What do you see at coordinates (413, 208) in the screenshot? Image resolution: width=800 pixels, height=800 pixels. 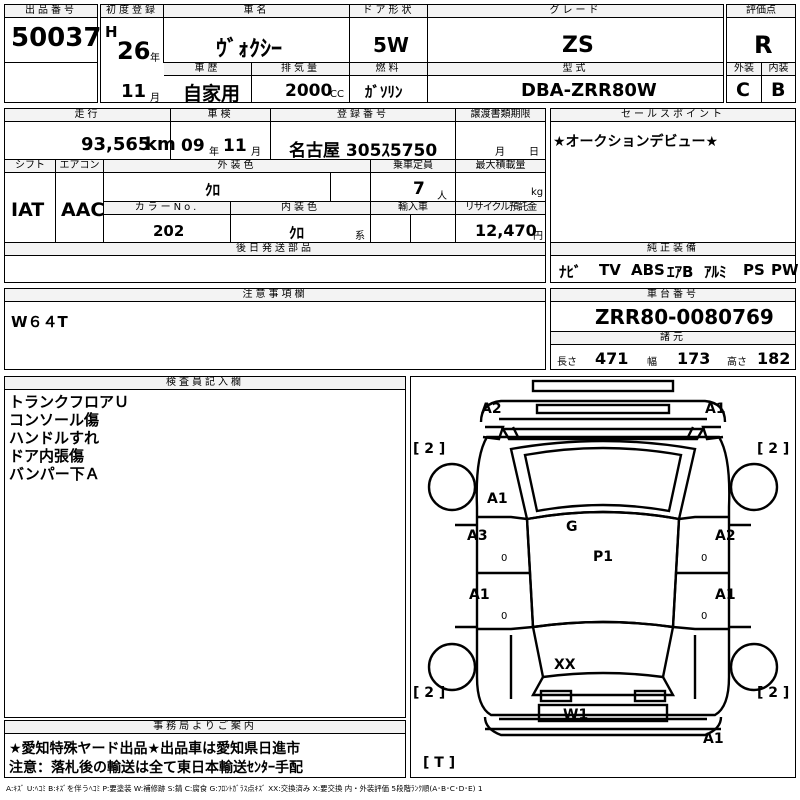 I see `import-label: 輸入車` at bounding box center [413, 208].